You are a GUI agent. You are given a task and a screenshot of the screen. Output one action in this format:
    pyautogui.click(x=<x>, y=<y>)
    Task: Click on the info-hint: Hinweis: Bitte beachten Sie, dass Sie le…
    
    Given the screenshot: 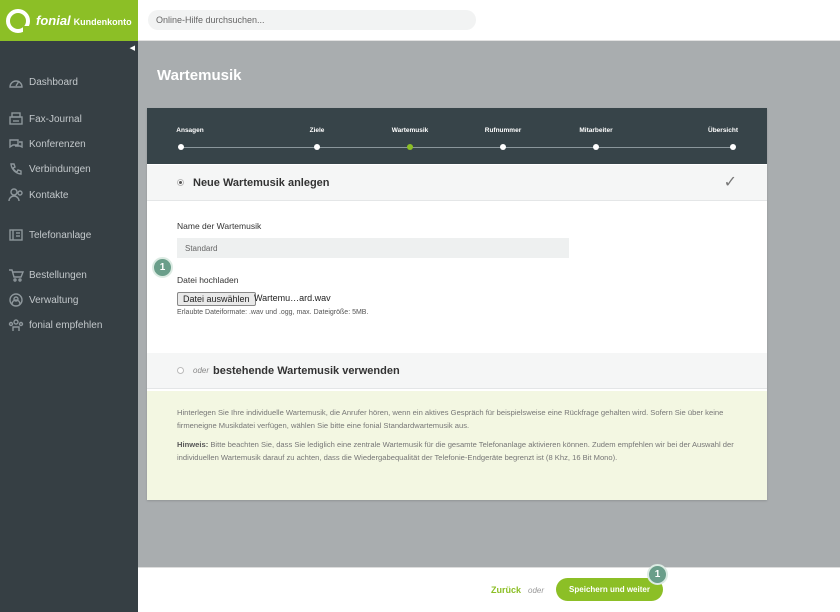 What is the action you would take?
    pyautogui.click(x=457, y=451)
    